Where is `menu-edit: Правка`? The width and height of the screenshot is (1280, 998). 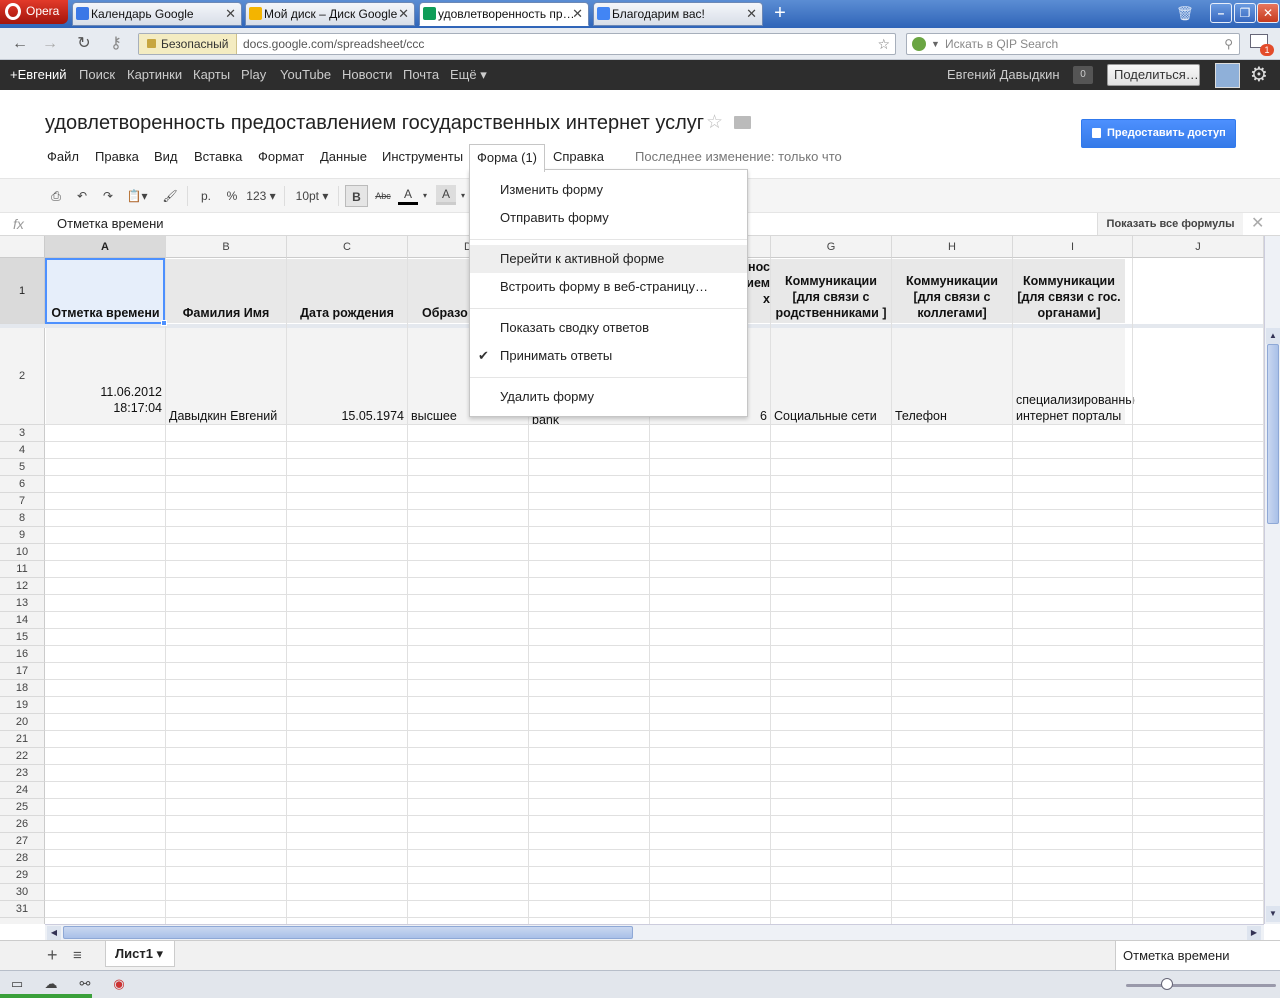 menu-edit: Правка is located at coordinates (117, 157).